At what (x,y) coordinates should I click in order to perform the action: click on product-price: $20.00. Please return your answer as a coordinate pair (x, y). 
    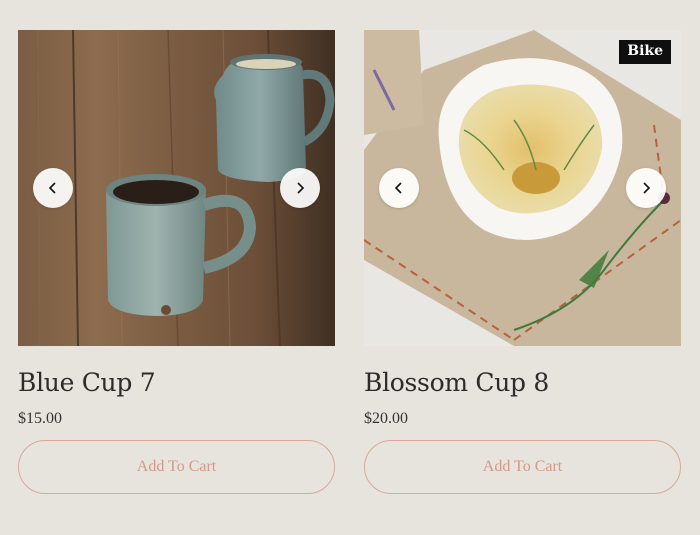
    Looking at the image, I should click on (386, 418).